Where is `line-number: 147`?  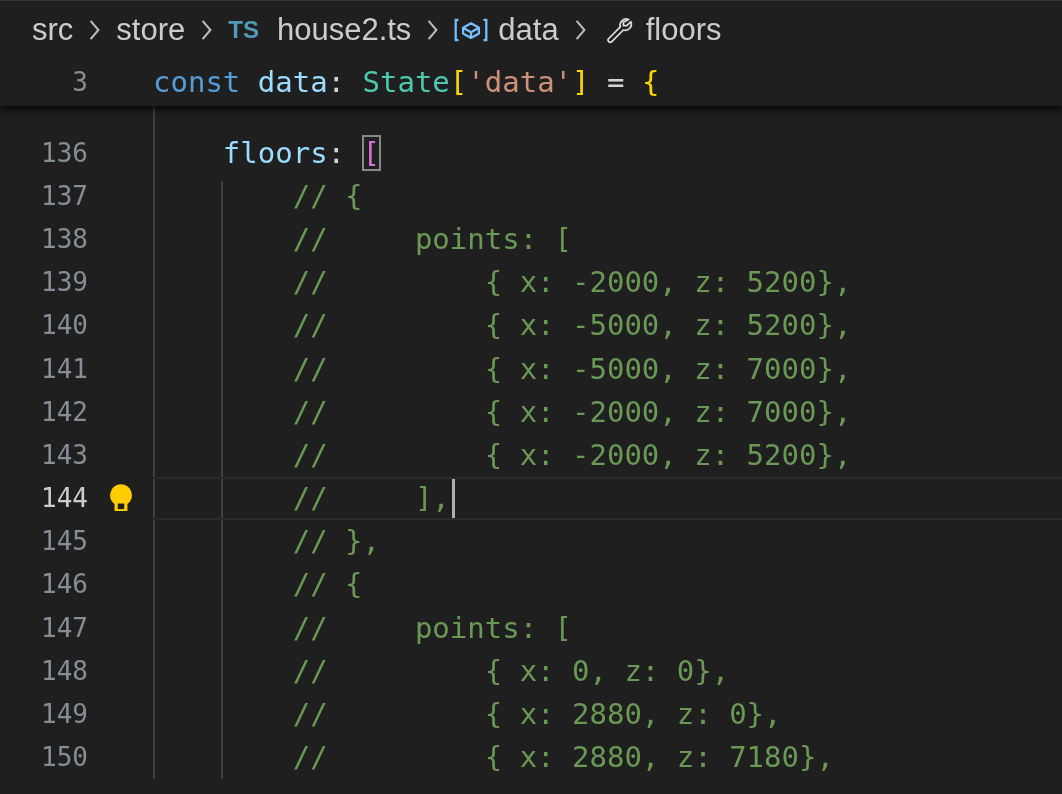 line-number: 147 is located at coordinates (64, 627).